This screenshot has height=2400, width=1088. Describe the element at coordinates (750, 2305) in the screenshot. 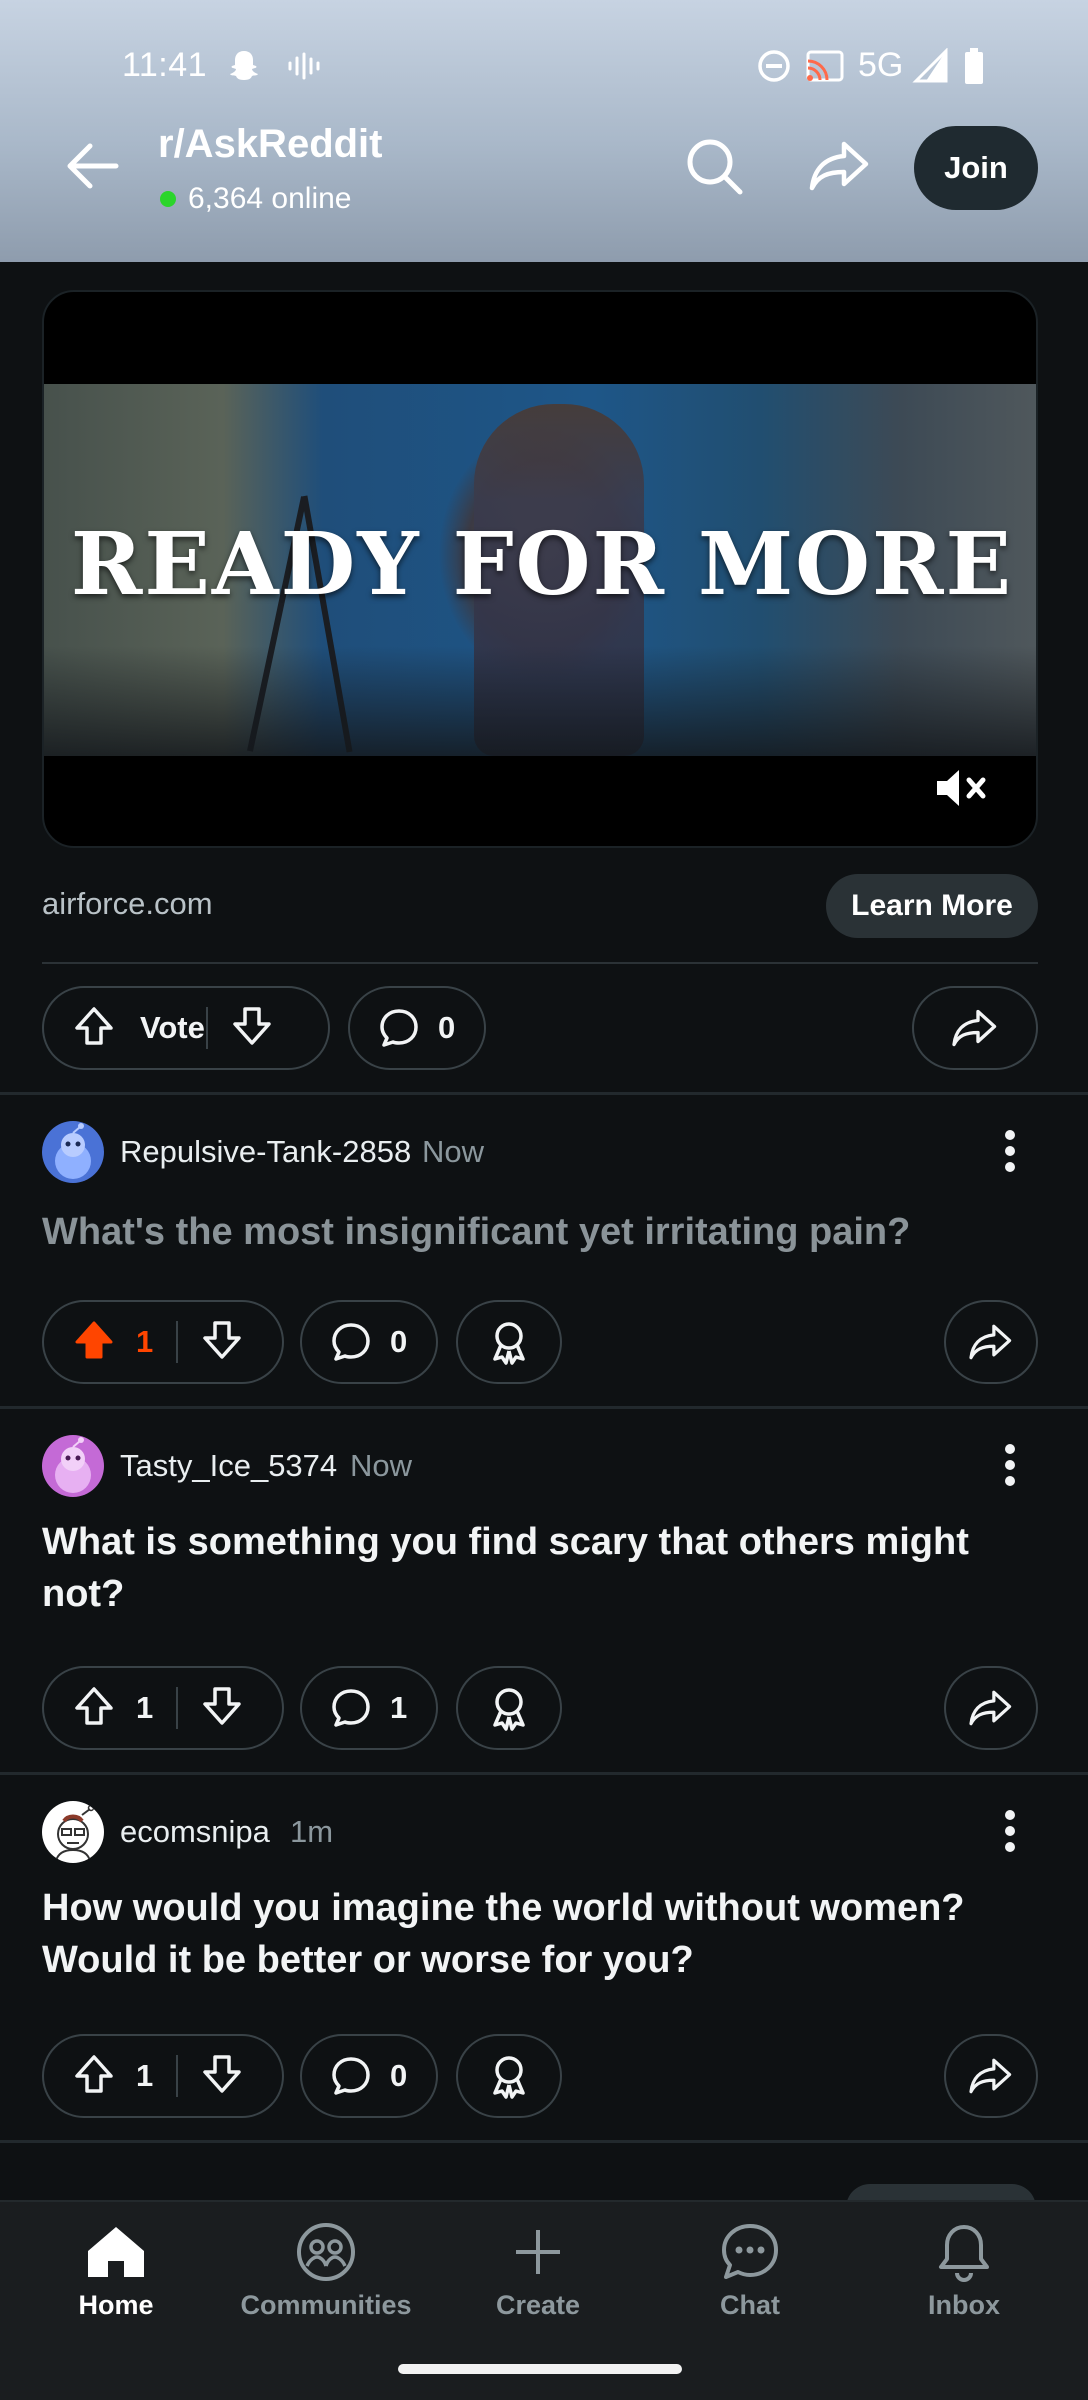

I see `nav-label: Chat` at that location.